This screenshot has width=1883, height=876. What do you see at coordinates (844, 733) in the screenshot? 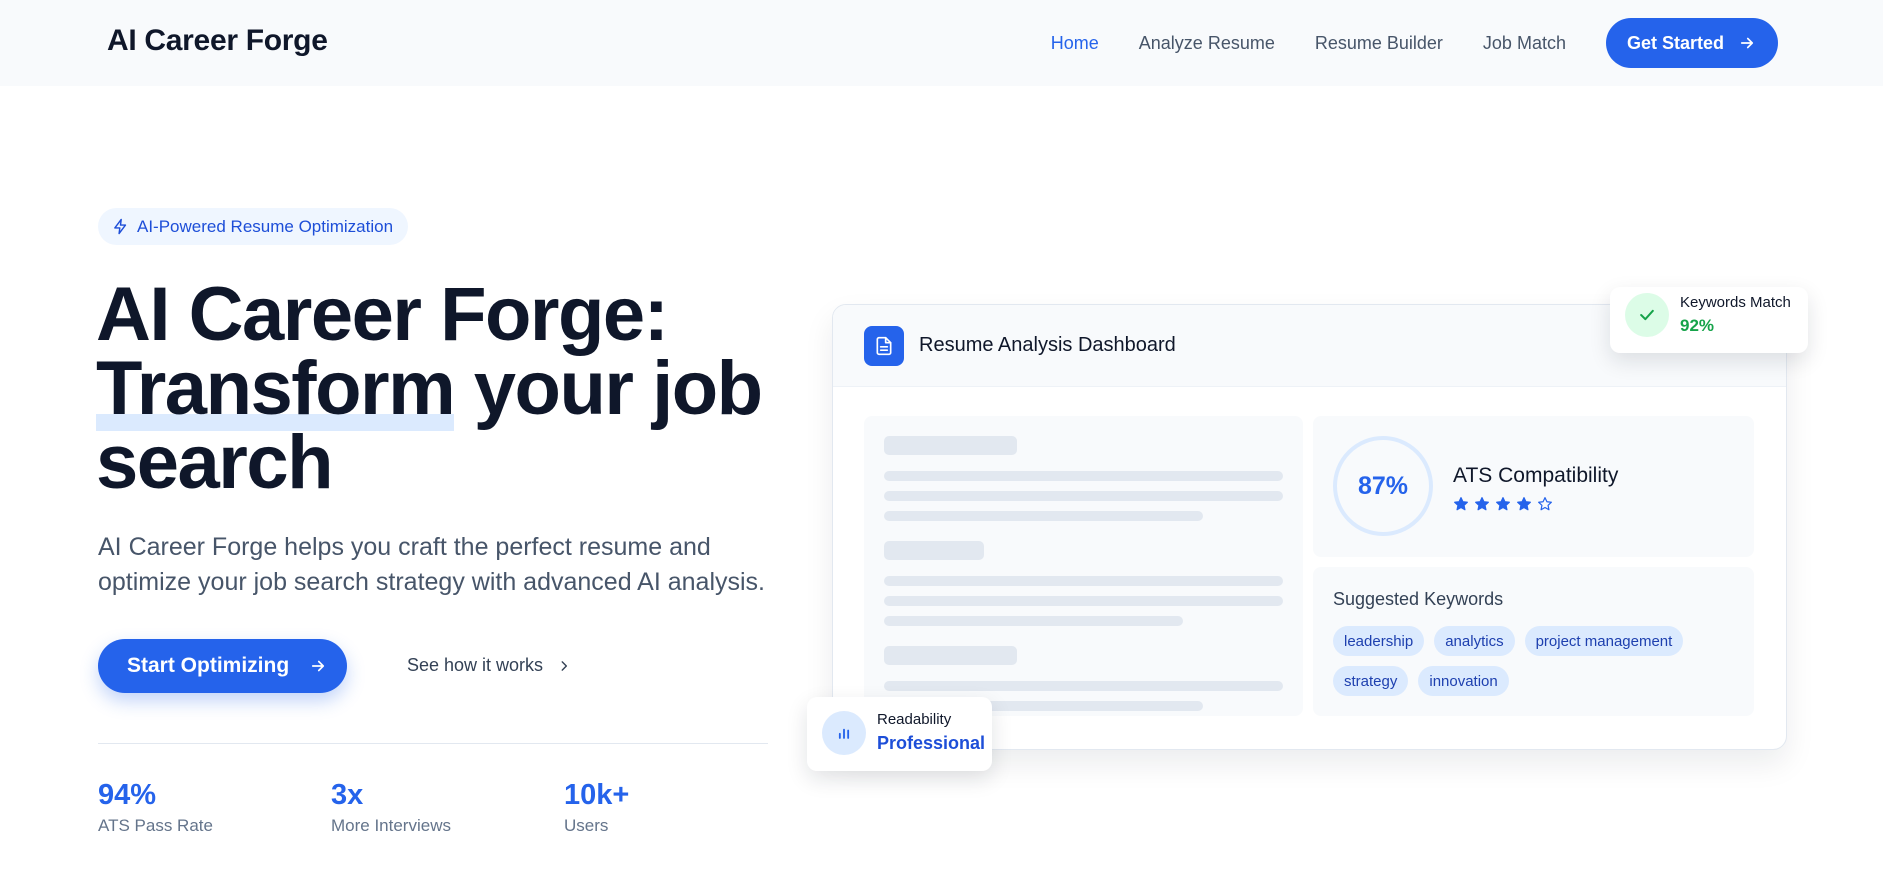
I see `bar-chart-icon` at bounding box center [844, 733].